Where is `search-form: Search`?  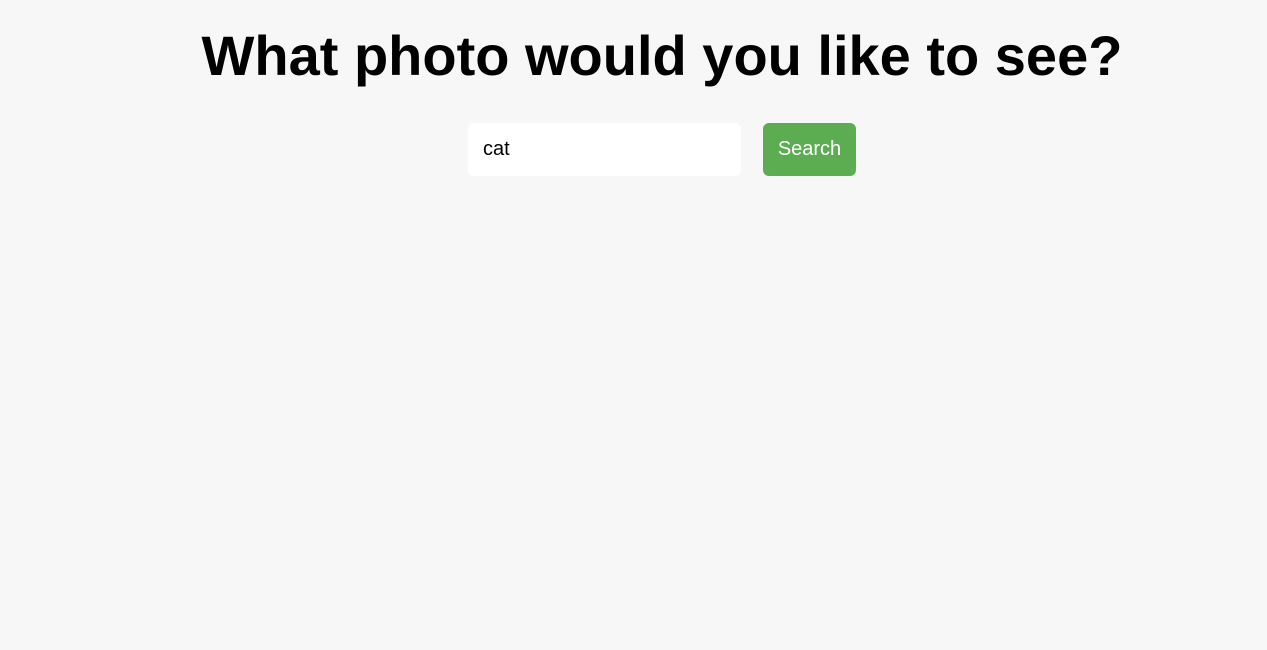
search-form: Search is located at coordinates (662, 149).